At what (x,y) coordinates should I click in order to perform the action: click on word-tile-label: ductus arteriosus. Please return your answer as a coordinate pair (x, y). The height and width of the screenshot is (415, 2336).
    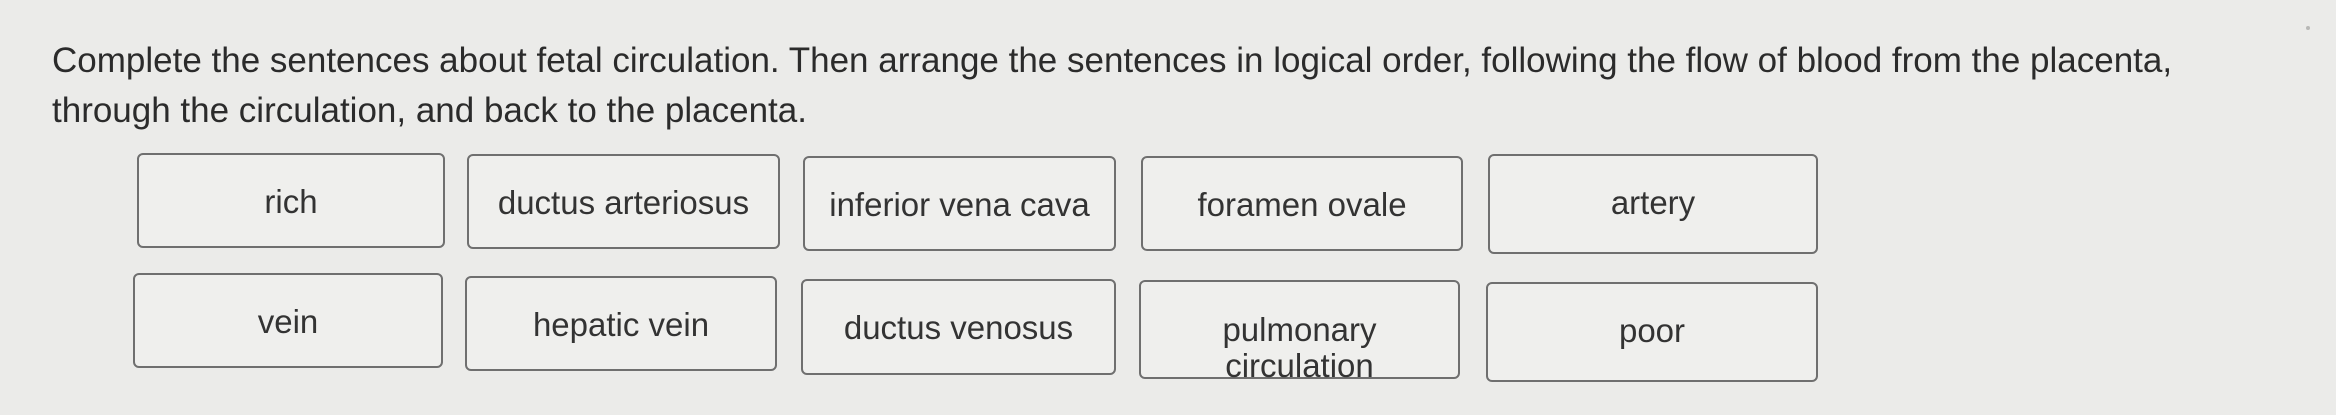
    Looking at the image, I should click on (623, 202).